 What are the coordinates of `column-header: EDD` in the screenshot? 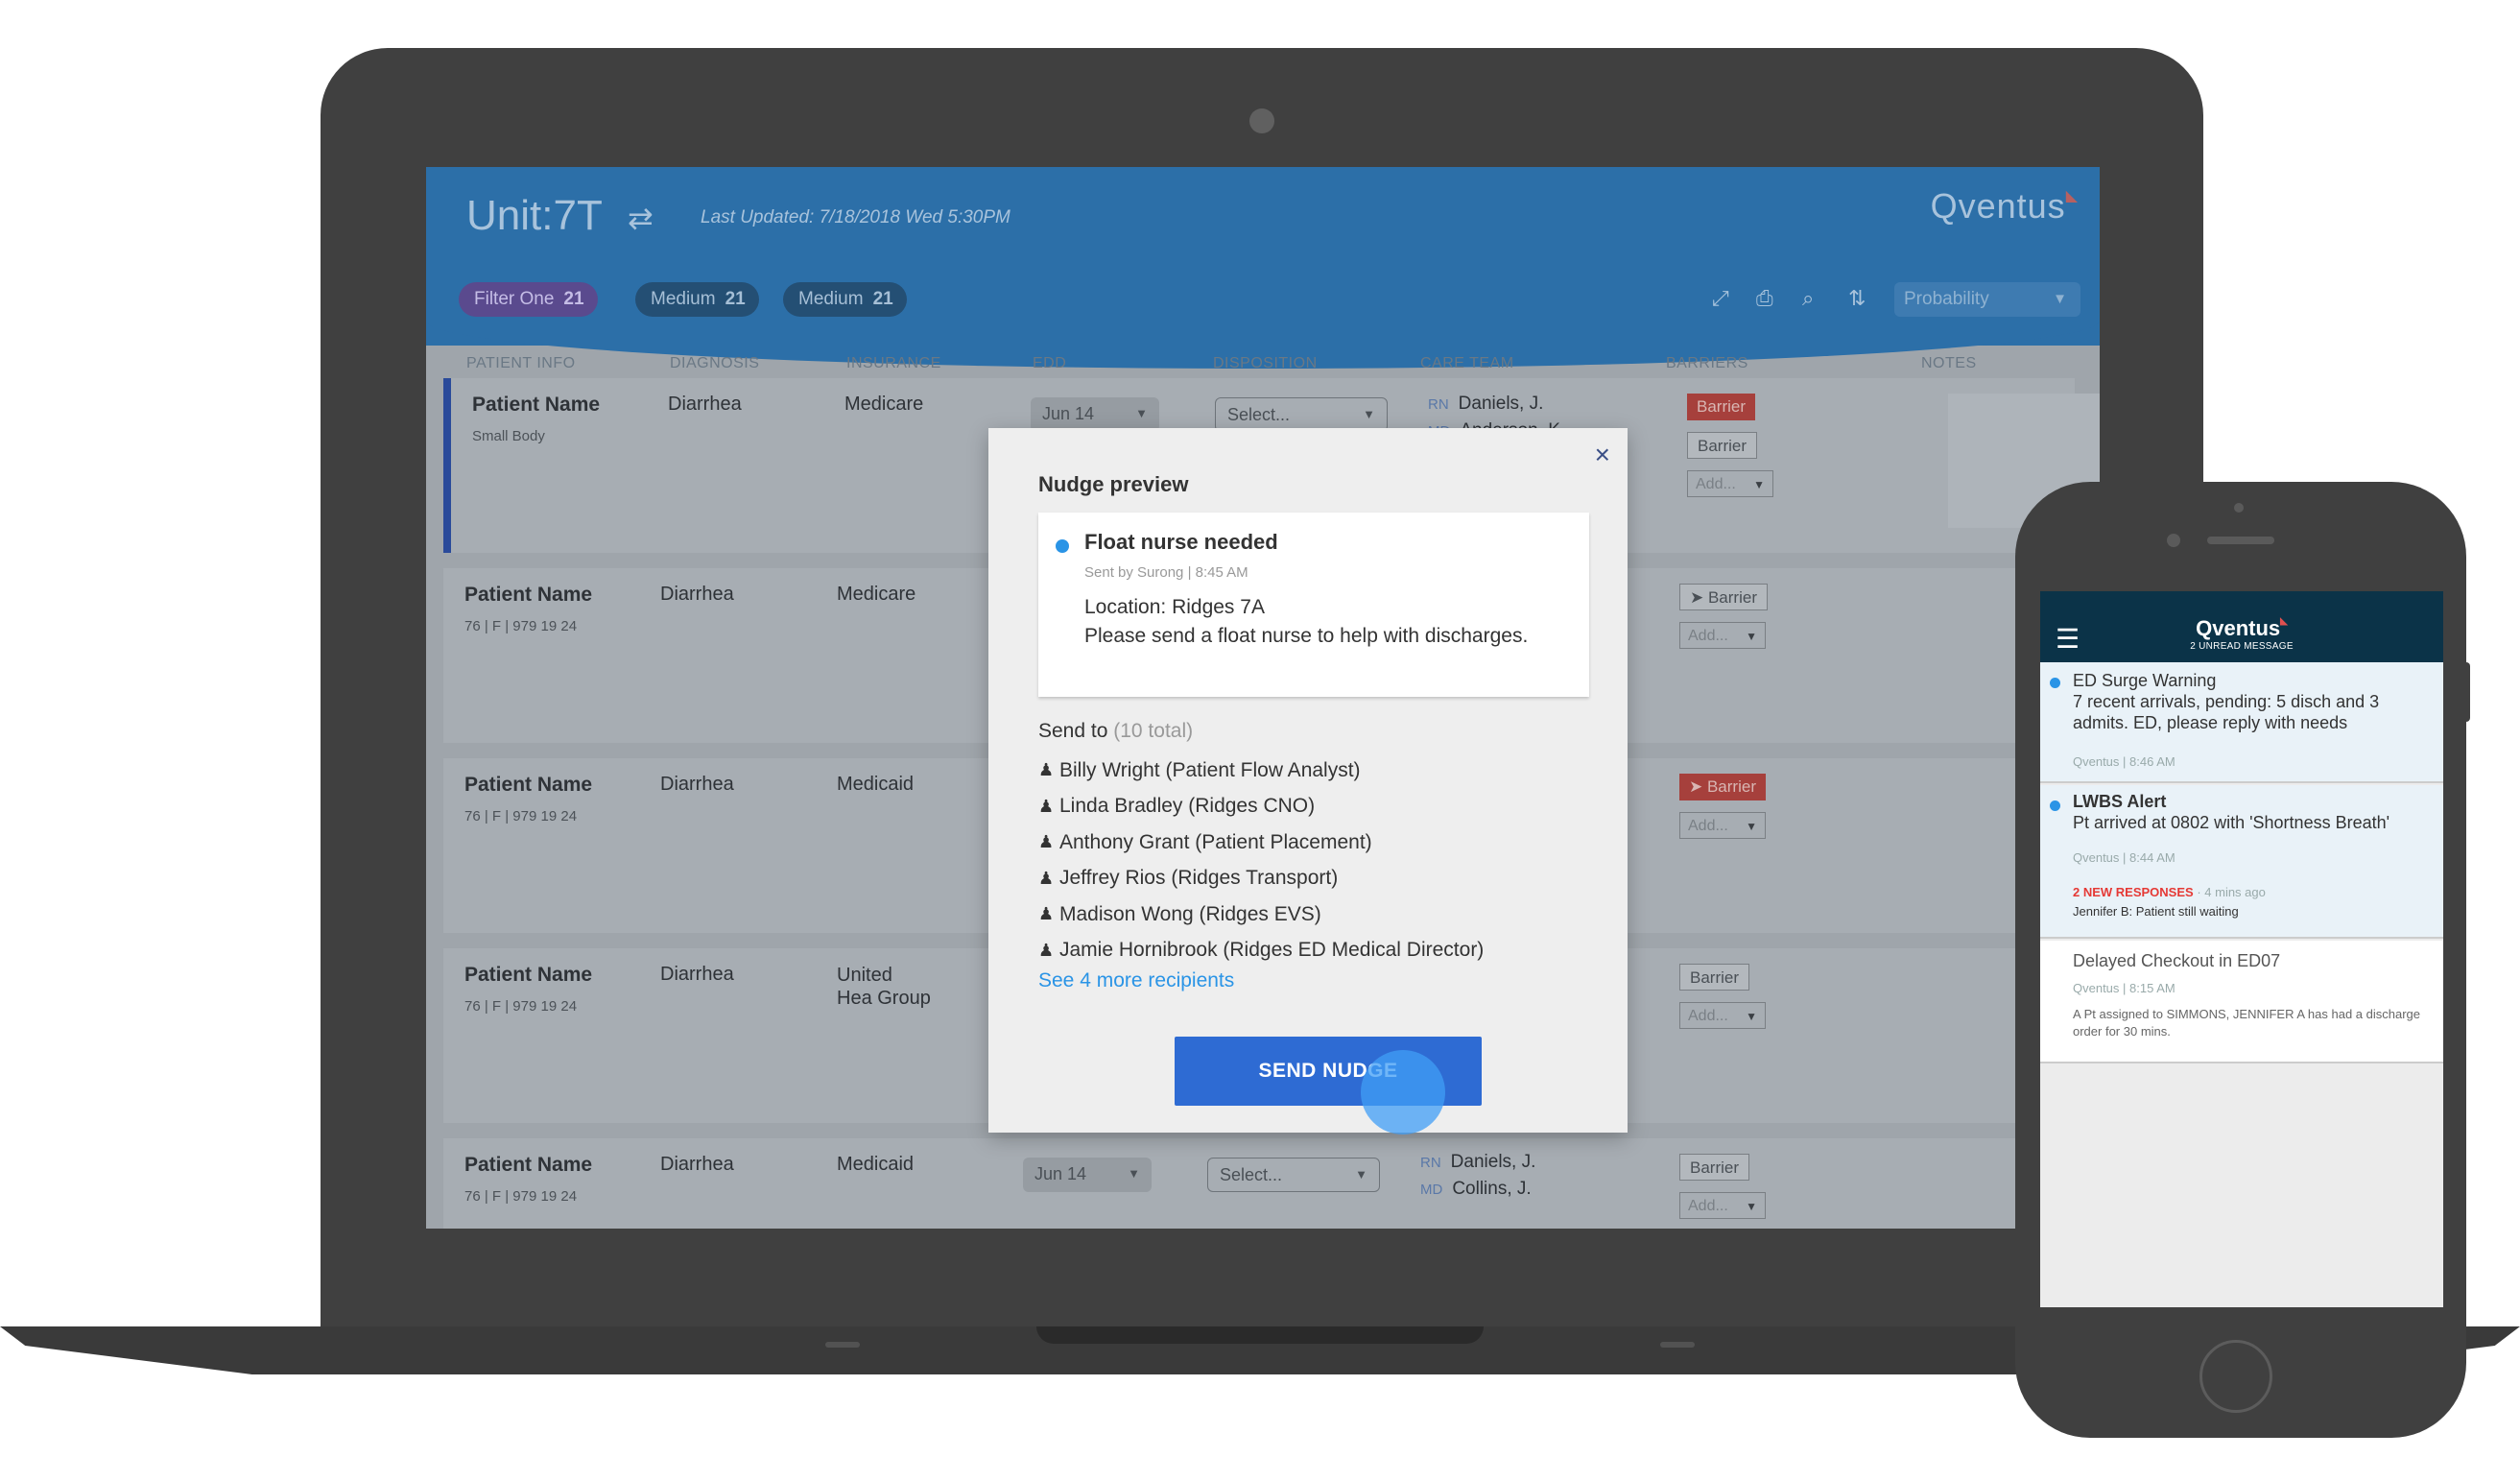 It's located at (1050, 363).